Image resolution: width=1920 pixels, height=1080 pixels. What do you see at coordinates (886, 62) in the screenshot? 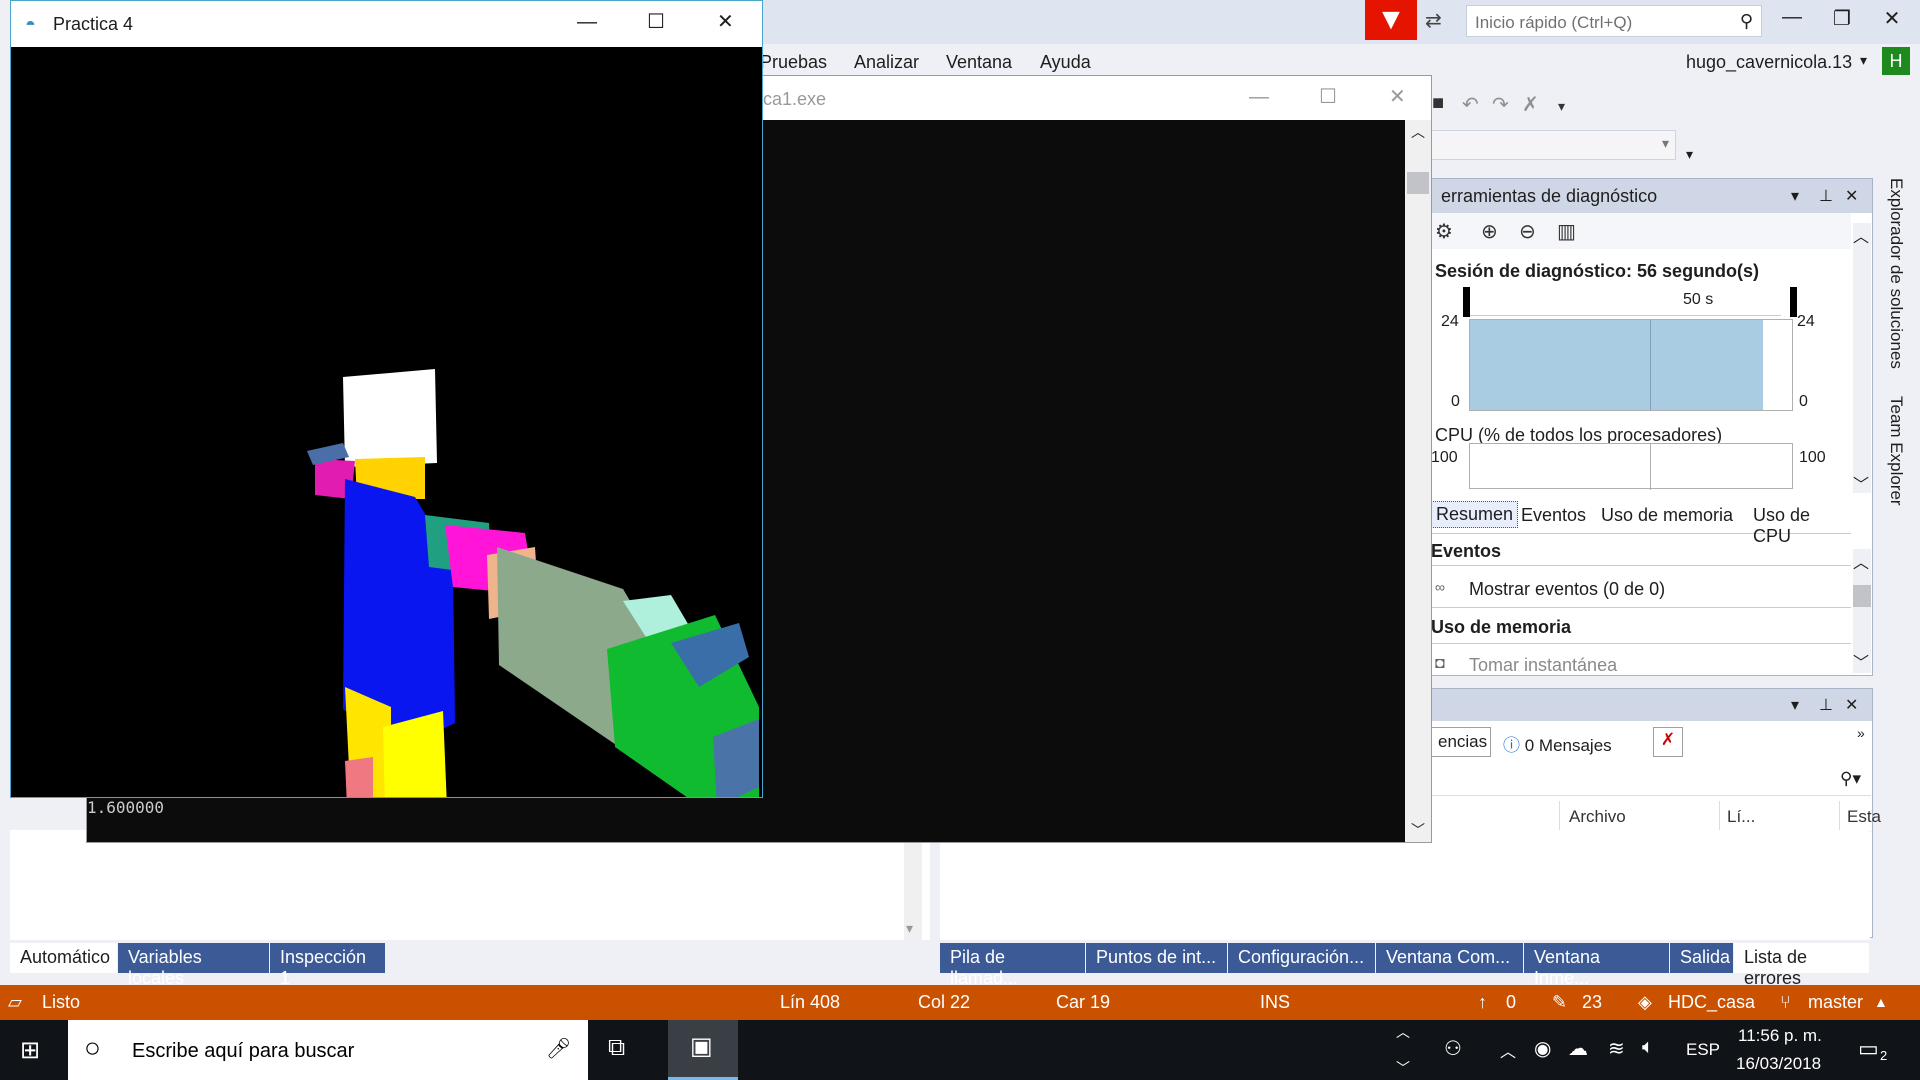
I see `menu-analizar: Analizar` at bounding box center [886, 62].